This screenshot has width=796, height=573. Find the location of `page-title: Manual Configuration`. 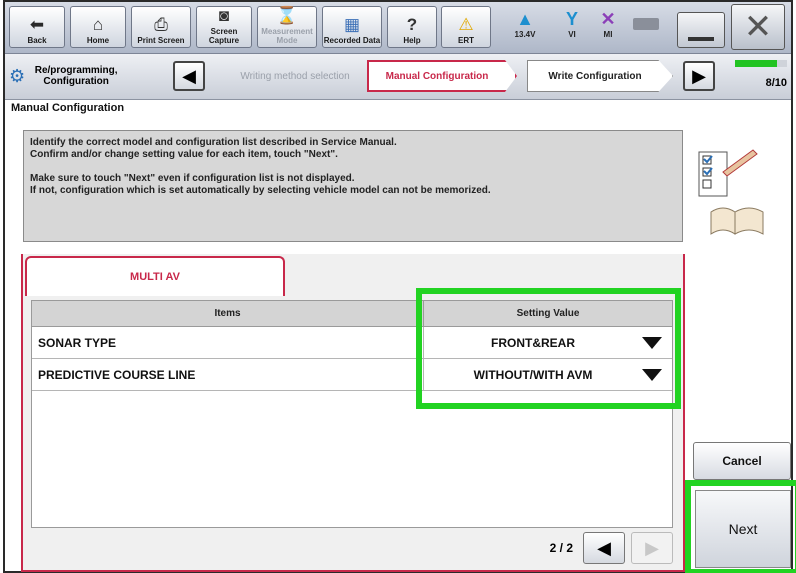

page-title: Manual Configuration is located at coordinates (68, 108).